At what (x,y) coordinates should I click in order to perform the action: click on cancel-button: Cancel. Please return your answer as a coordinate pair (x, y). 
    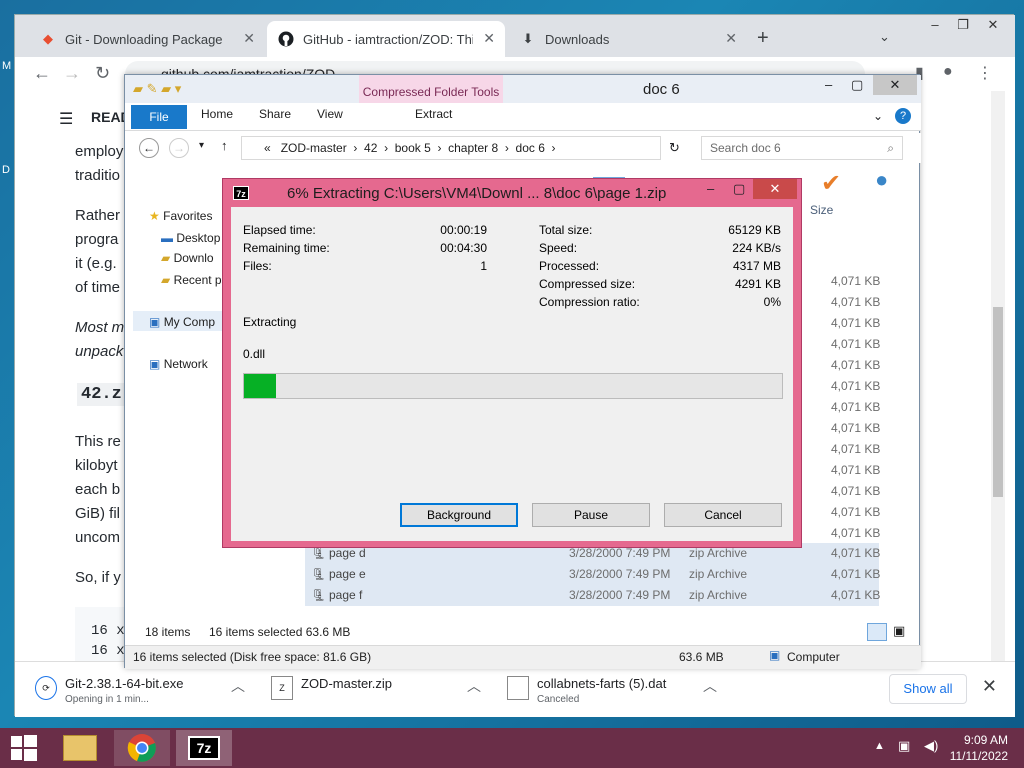
    Looking at the image, I should click on (723, 515).